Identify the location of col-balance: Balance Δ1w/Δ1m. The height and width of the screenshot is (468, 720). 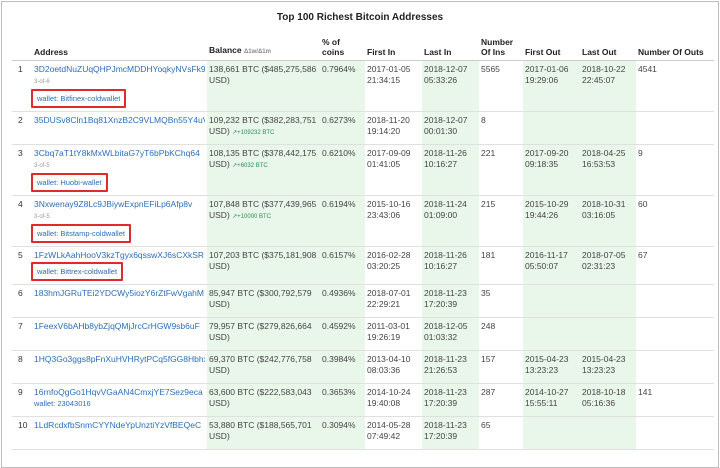
(263, 45).